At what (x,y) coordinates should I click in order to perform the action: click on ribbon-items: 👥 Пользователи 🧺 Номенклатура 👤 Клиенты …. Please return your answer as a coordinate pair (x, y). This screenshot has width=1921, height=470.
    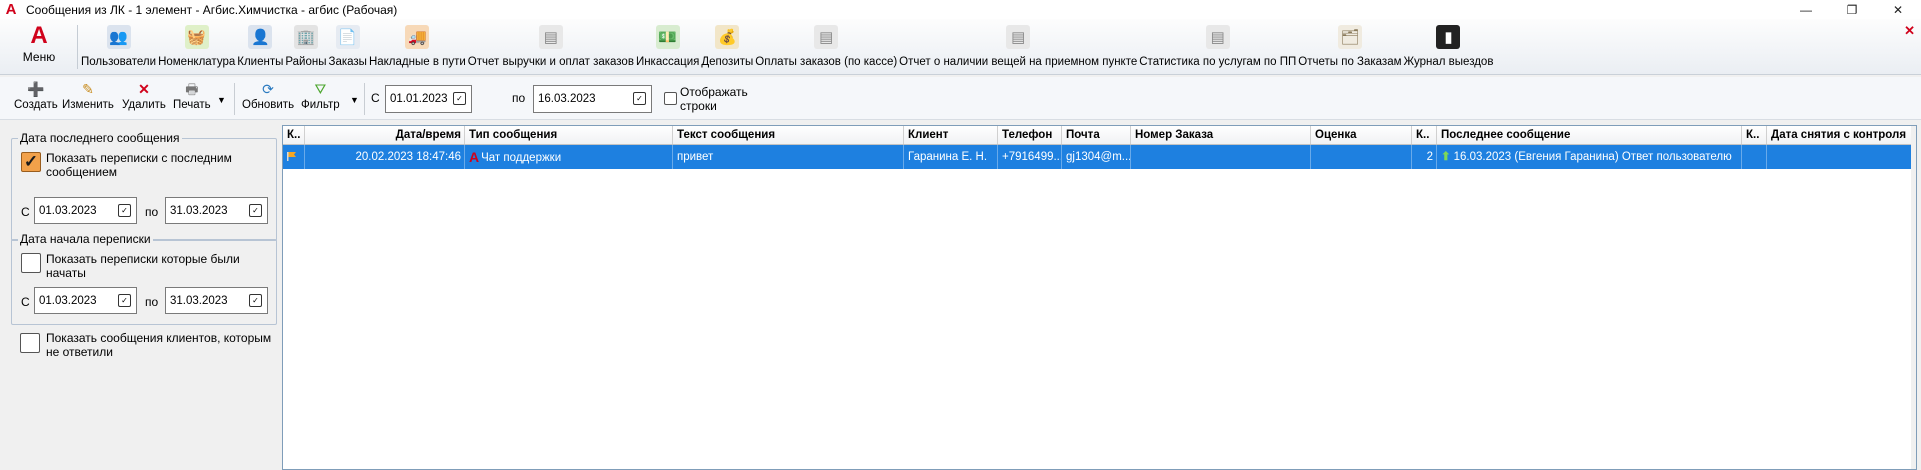
    Looking at the image, I should click on (787, 47).